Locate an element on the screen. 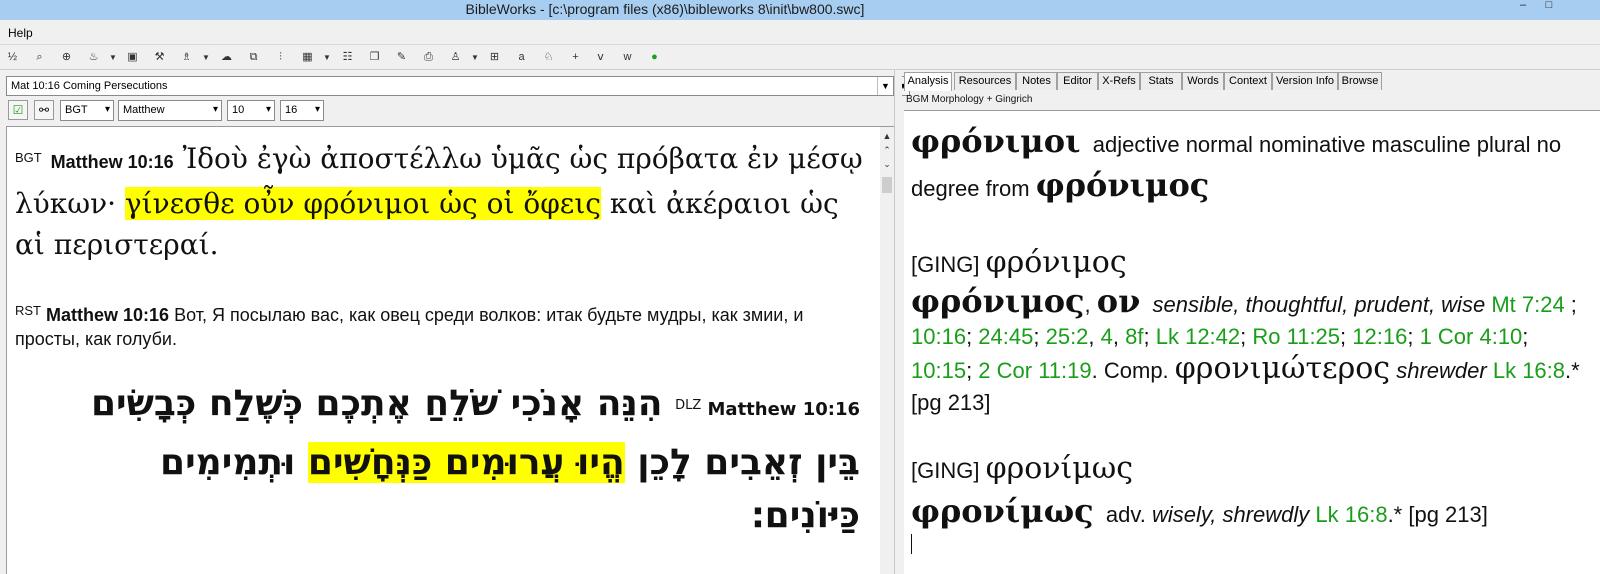 The height and width of the screenshot is (574, 1600). scripture-link: 4 is located at coordinates (1107, 336).